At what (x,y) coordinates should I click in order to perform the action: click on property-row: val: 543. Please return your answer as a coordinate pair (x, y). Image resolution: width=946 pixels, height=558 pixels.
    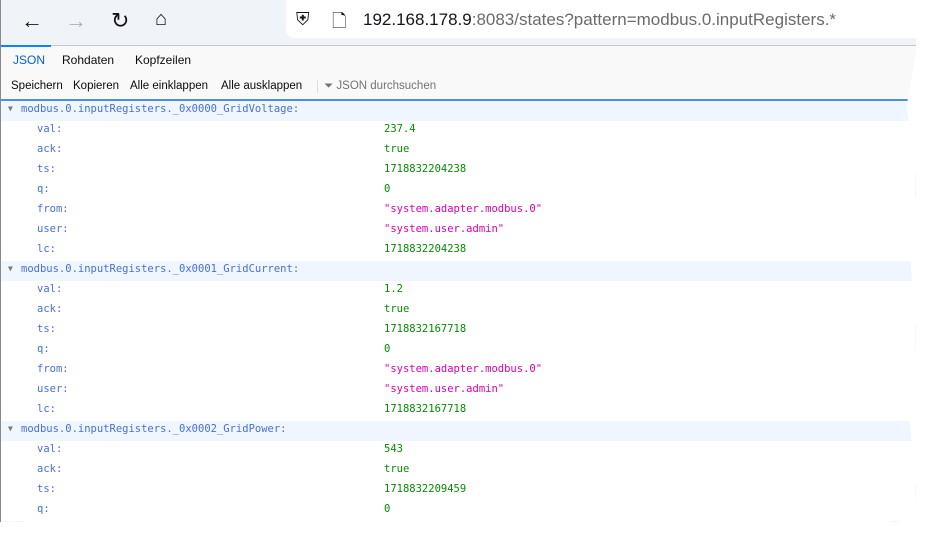
    Looking at the image, I should click on (458, 451).